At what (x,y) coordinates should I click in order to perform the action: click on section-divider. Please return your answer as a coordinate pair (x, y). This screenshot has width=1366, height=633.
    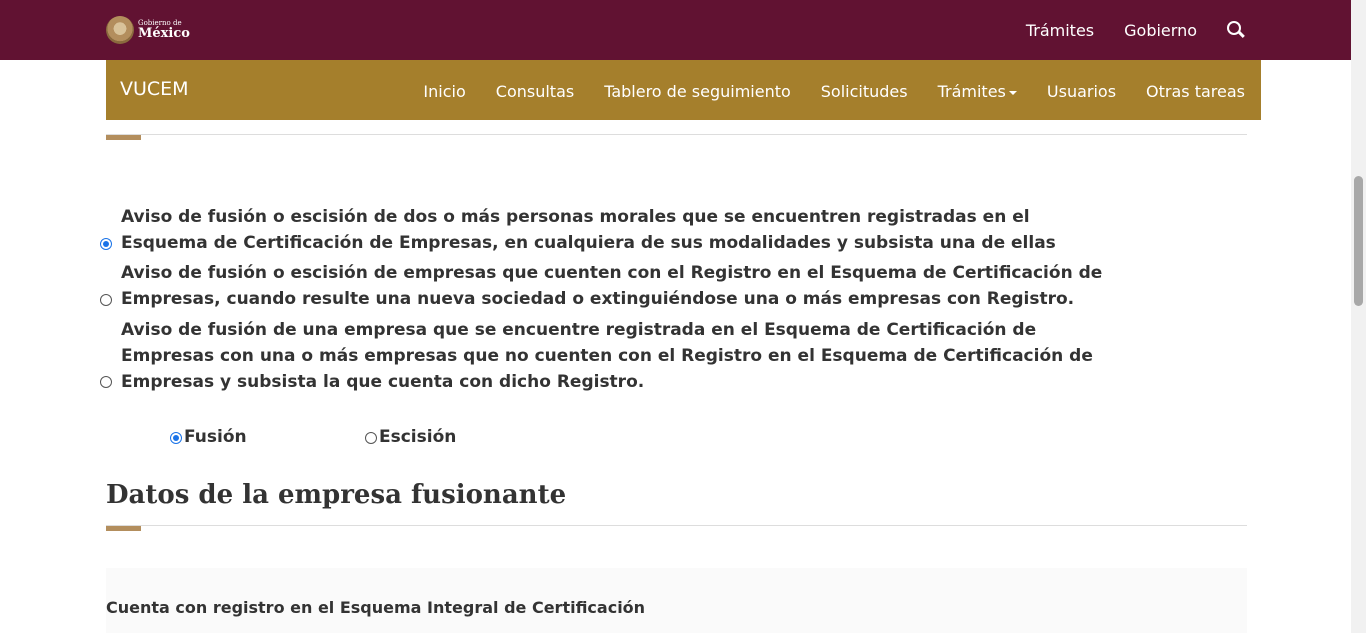
    Looking at the image, I should click on (676, 134).